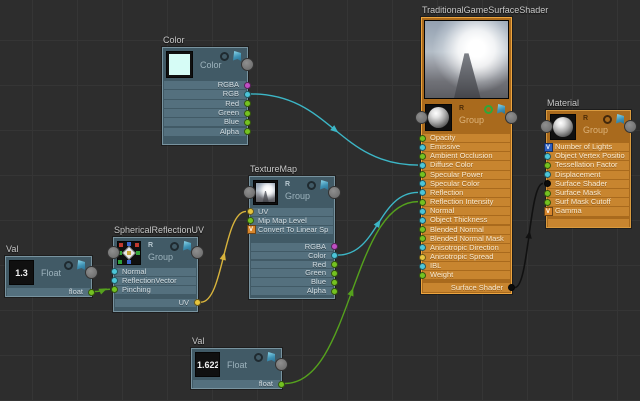 The height and width of the screenshot is (401, 640). What do you see at coordinates (153, 289) in the screenshot?
I see `input-port-row: Pinching` at bounding box center [153, 289].